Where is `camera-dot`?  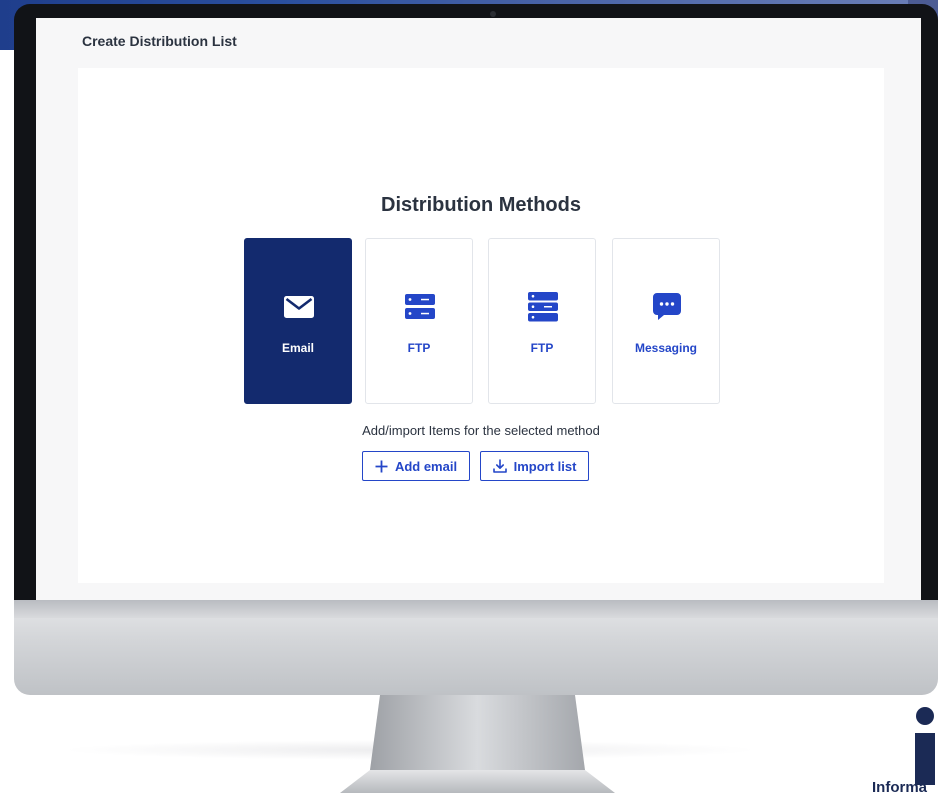
camera-dot is located at coordinates (493, 14).